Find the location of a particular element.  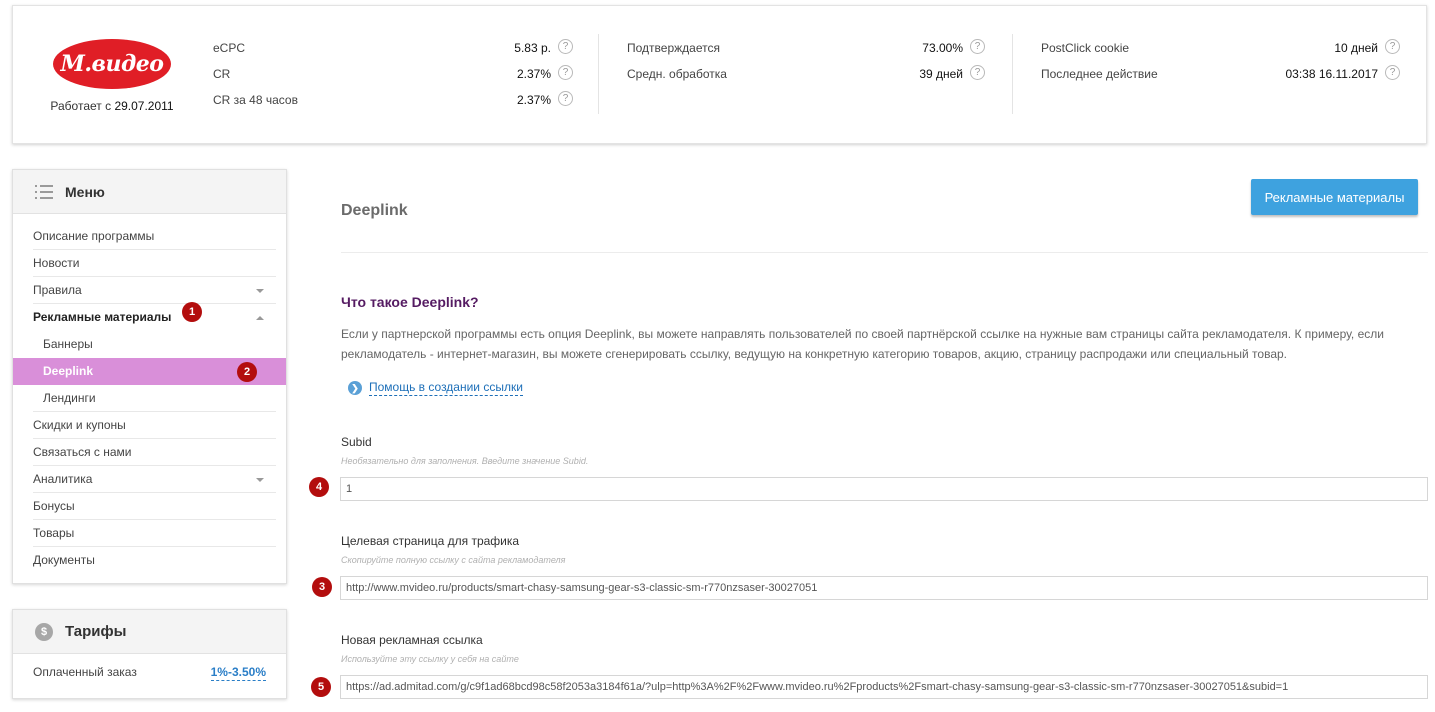

sidebar-item-news: Новости is located at coordinates (149, 263).